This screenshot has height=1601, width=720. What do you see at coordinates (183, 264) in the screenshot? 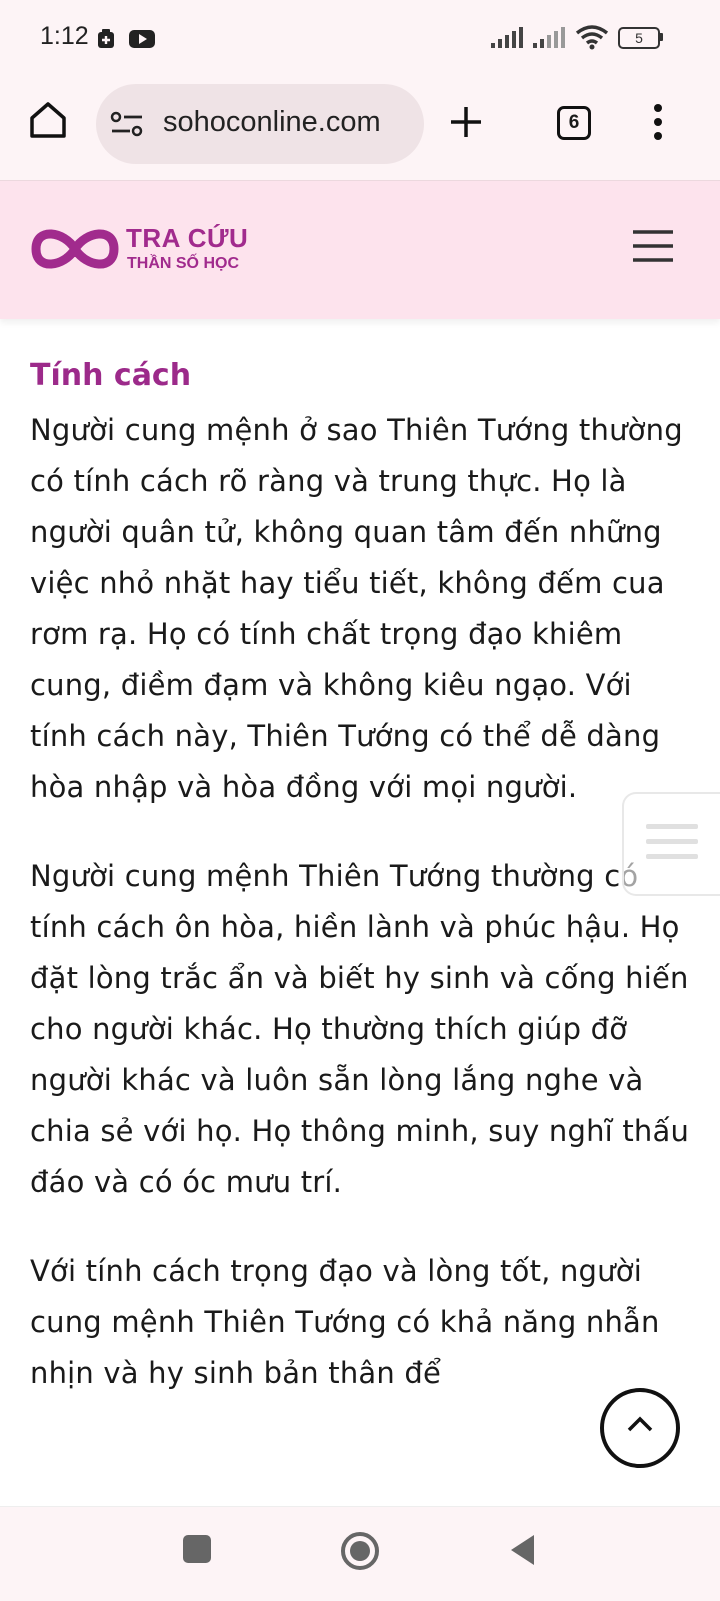
I see `logo-subtitle: THẦN SỐ HỌC` at bounding box center [183, 264].